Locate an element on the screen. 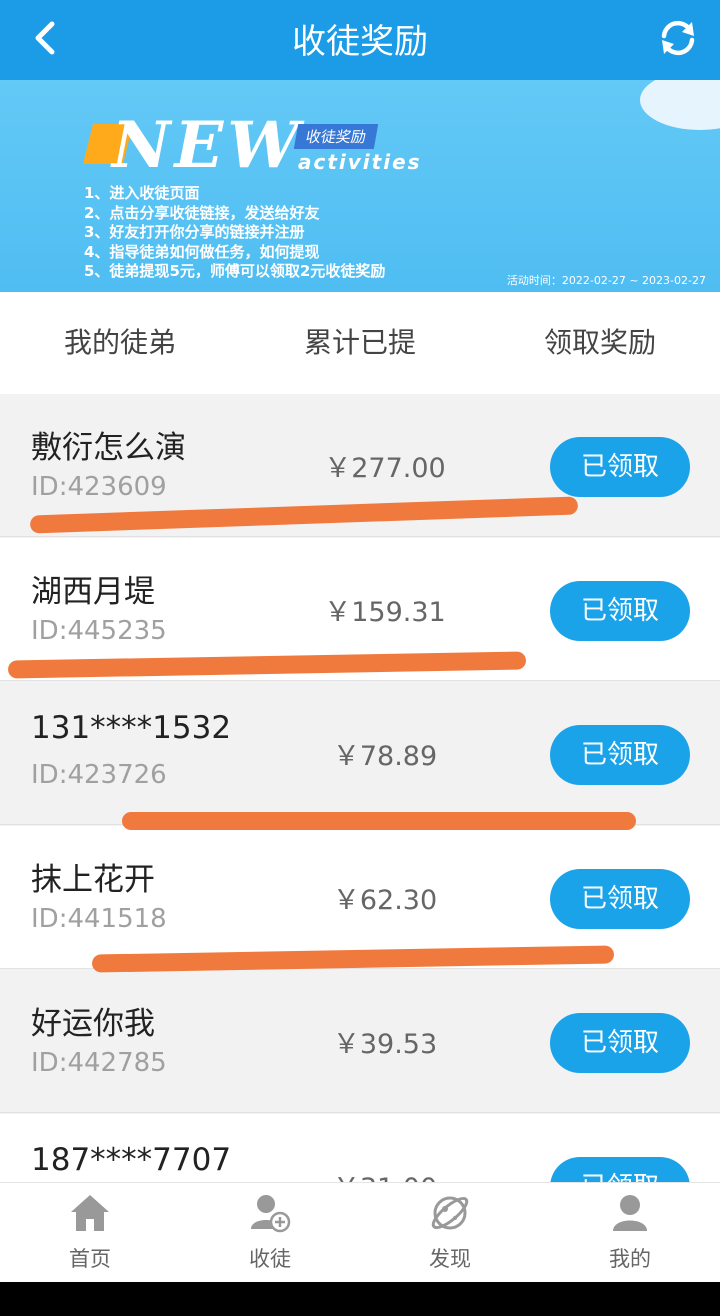 The image size is (720, 1316). apprentice-id: ID:423726 is located at coordinates (99, 775).